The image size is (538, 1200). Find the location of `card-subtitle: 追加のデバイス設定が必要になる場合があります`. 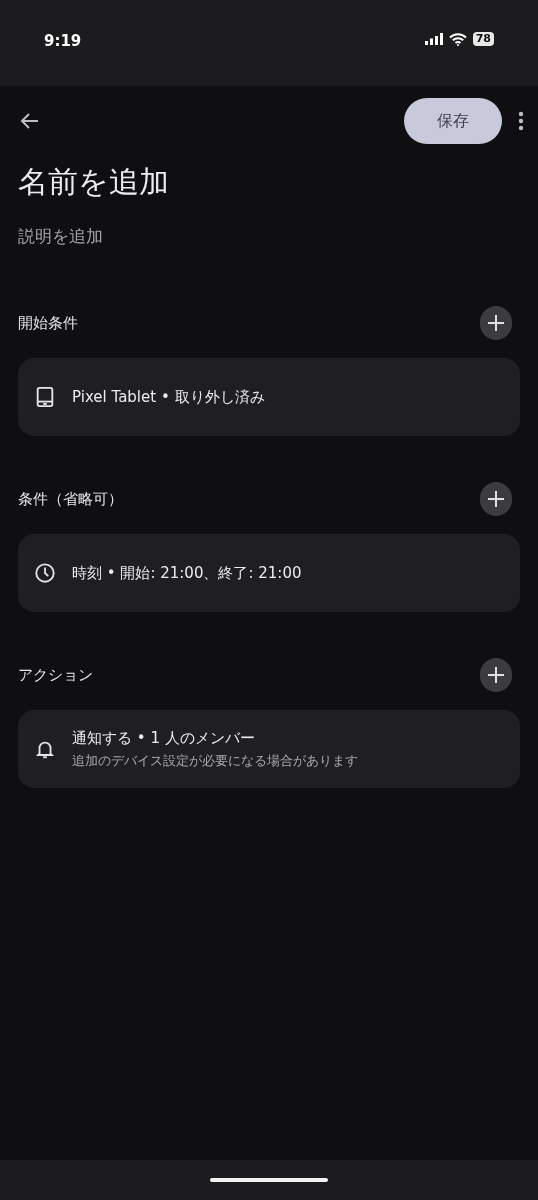

card-subtitle: 追加のデバイス設定が必要になる場合があります is located at coordinates (215, 760).